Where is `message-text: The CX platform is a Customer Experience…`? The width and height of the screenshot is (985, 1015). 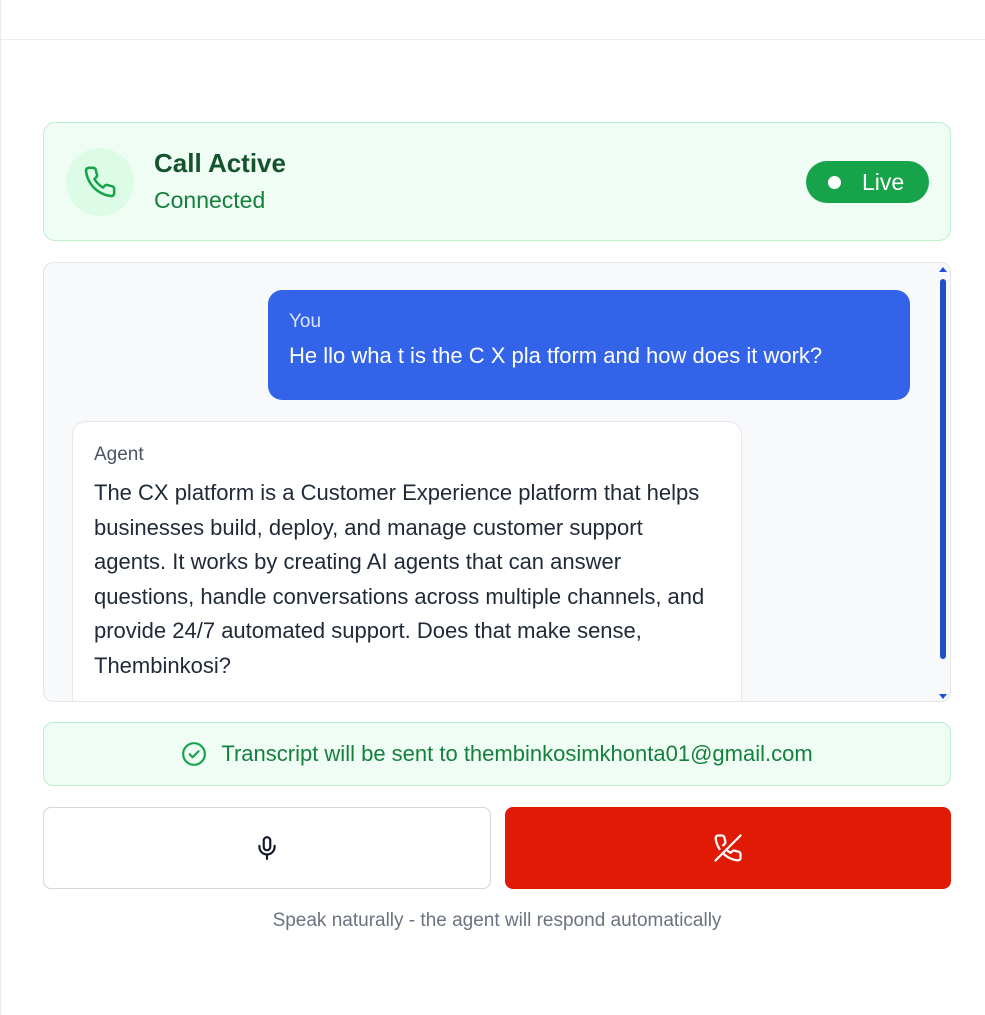 message-text: The CX platform is a Customer Experience… is located at coordinates (399, 579).